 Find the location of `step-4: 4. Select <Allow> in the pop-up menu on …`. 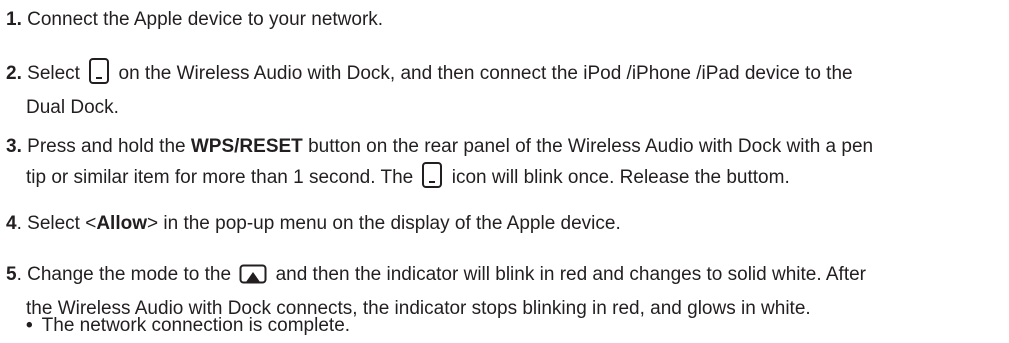

step-4: 4. Select <Allow> in the pop-up menu on … is located at coordinates (492, 224).